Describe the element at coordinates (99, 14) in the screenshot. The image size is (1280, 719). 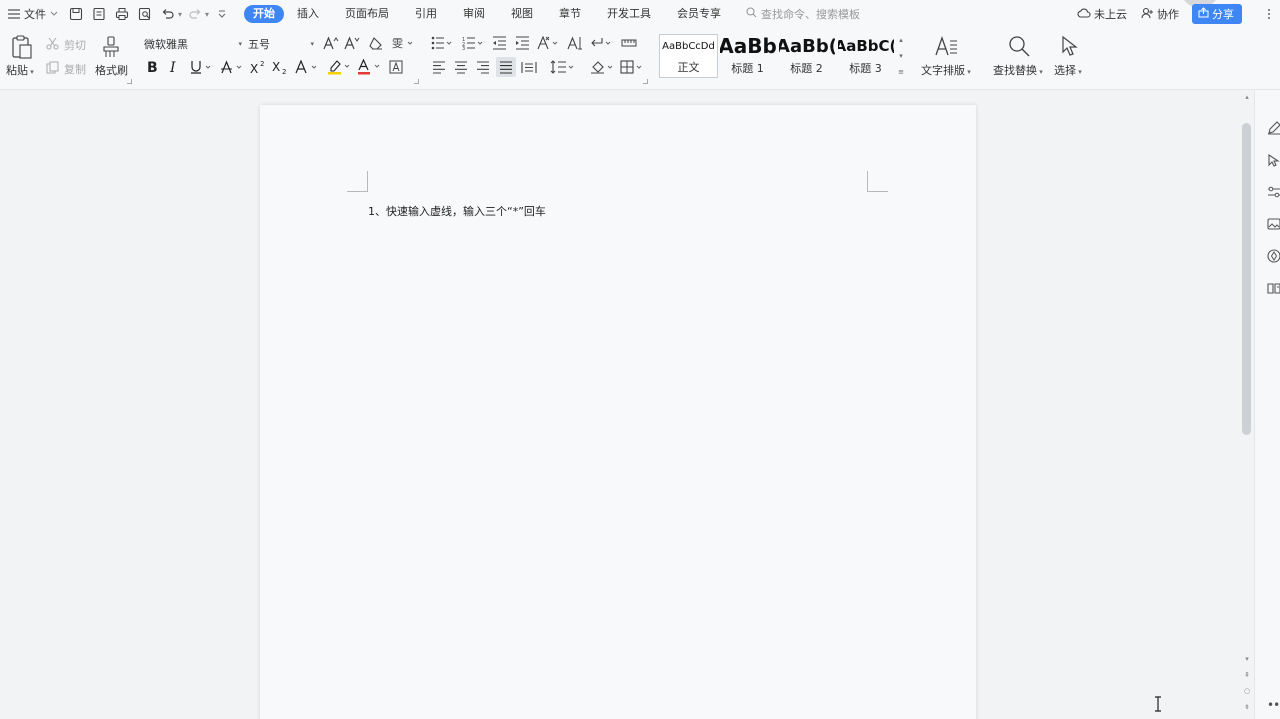
I see `export-pdf-icon` at that location.